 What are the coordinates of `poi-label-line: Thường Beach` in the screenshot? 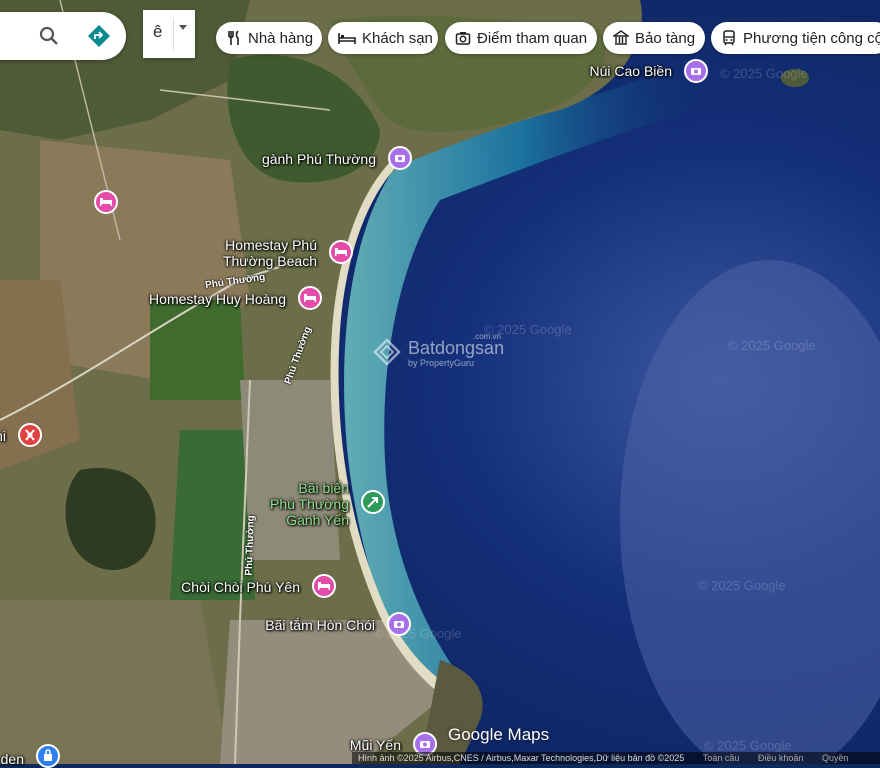 It's located at (269, 261).